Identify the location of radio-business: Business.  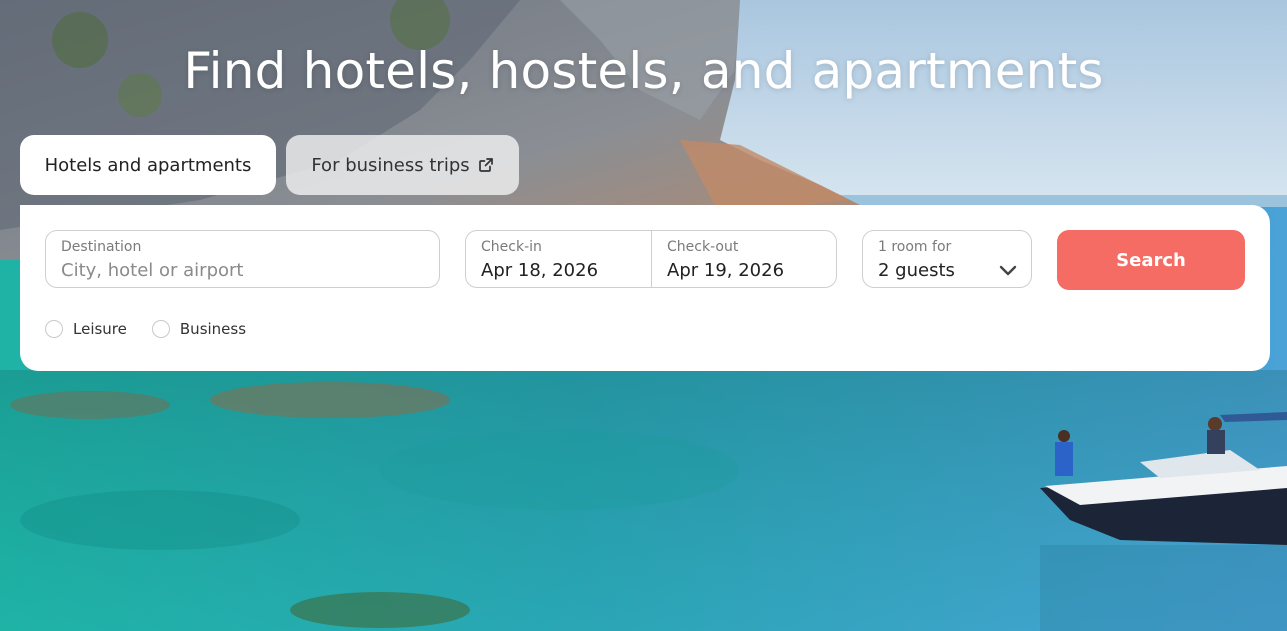
(199, 329).